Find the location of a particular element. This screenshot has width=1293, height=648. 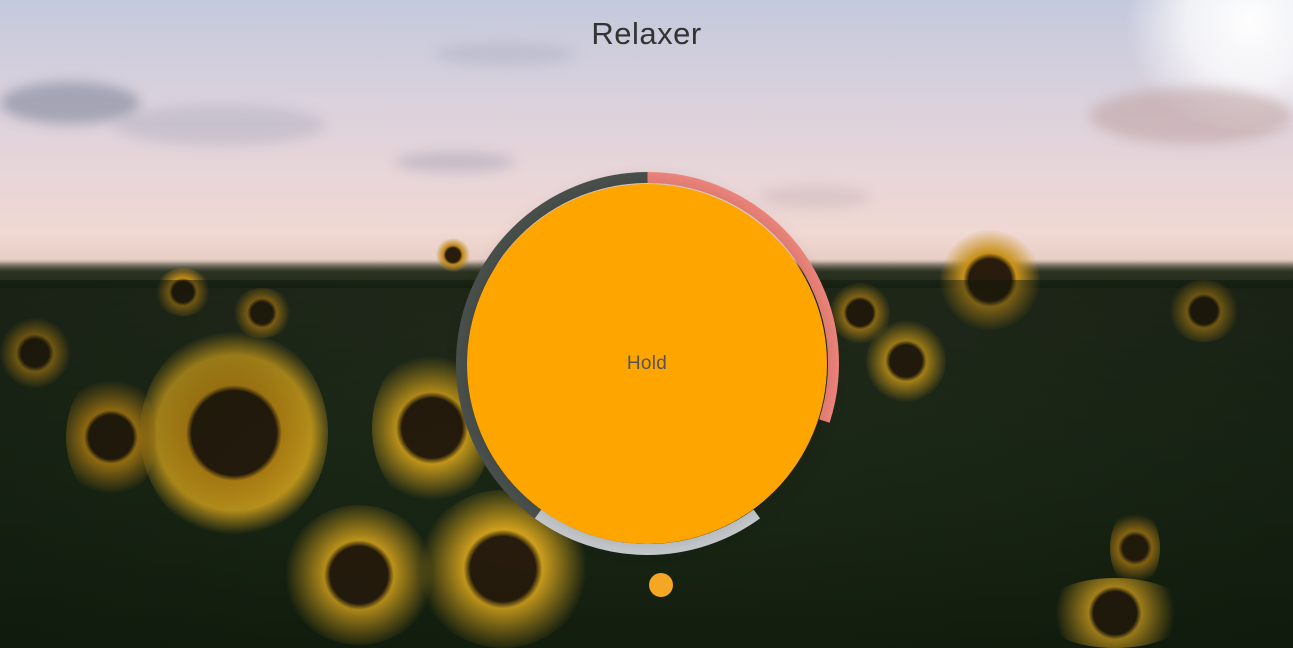

app-title: Relaxer is located at coordinates (646, 33).